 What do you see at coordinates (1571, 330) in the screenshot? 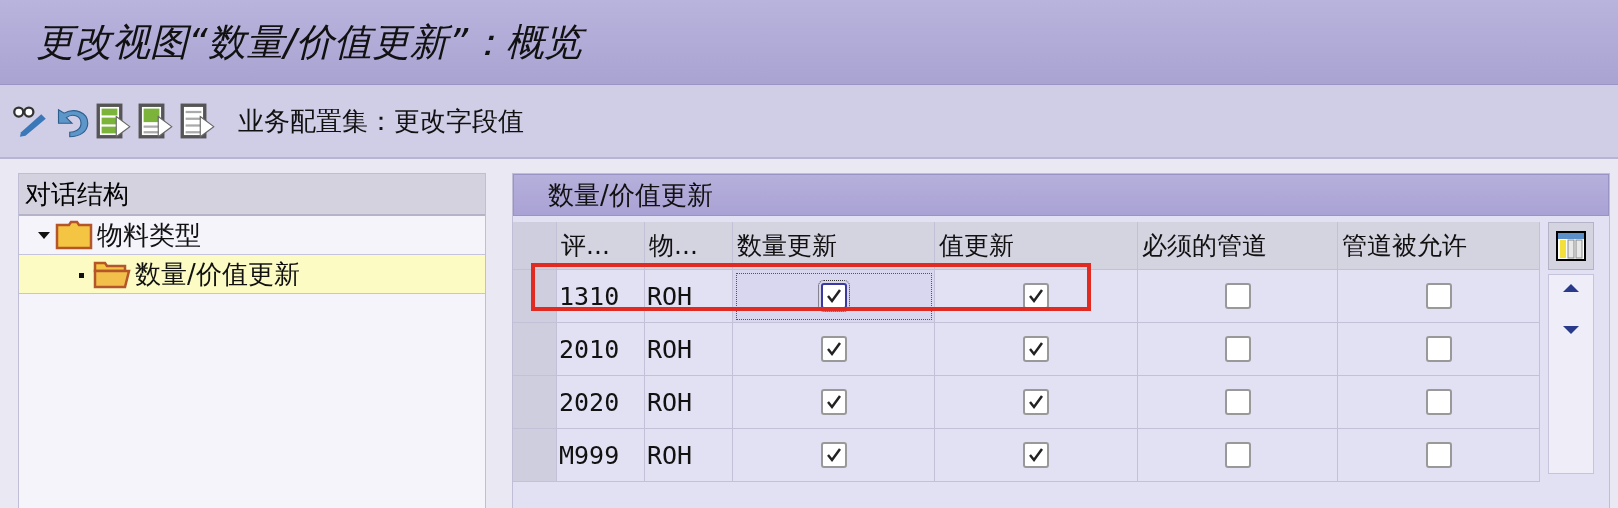
I see `scroll-down-icon` at bounding box center [1571, 330].